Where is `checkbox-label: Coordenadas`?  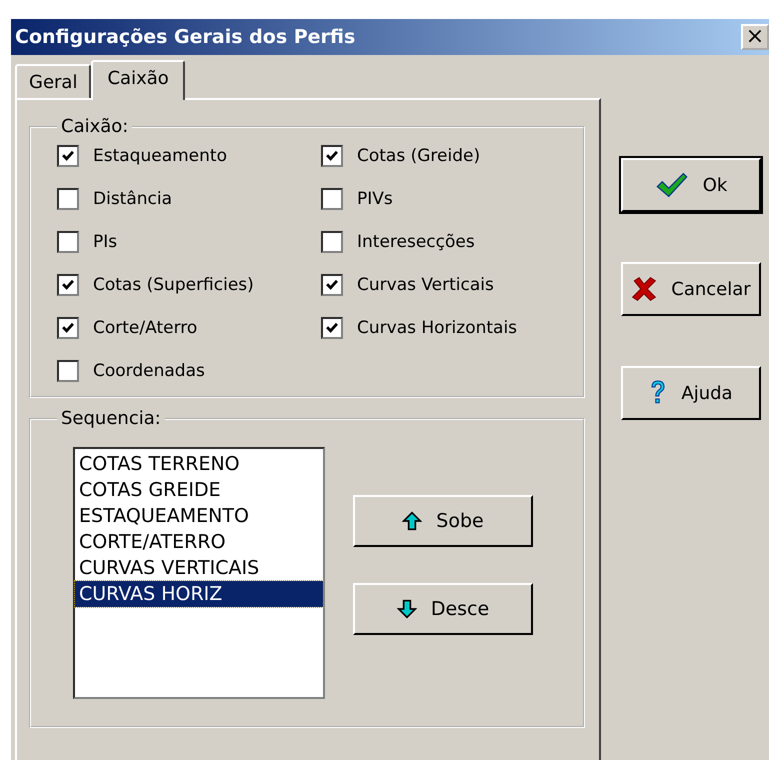
checkbox-label: Coordenadas is located at coordinates (149, 371).